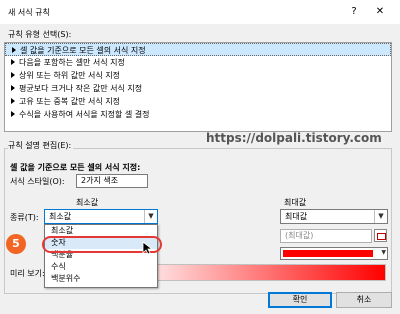 The height and width of the screenshot is (314, 400). Describe the element at coordinates (40, 34) in the screenshot. I see `rule-type-label: 규칙 유형 선택(S):` at that location.